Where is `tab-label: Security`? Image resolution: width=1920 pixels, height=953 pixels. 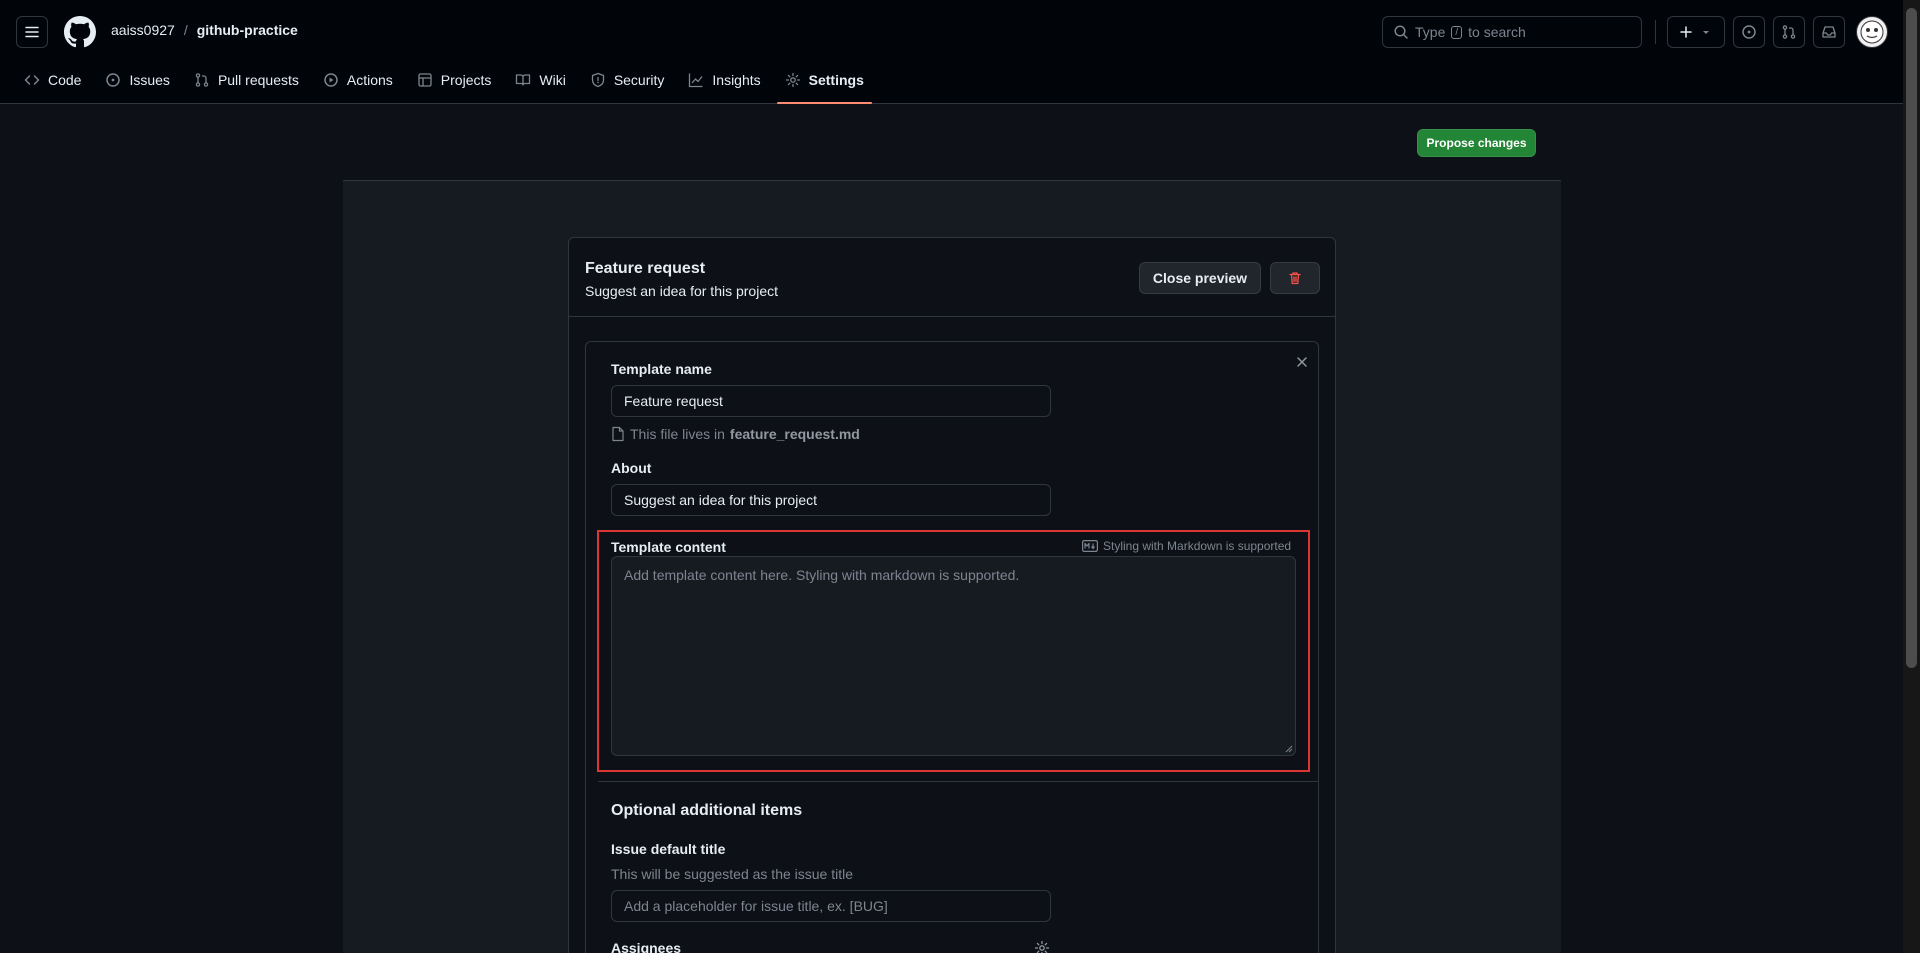
tab-label: Security is located at coordinates (639, 80).